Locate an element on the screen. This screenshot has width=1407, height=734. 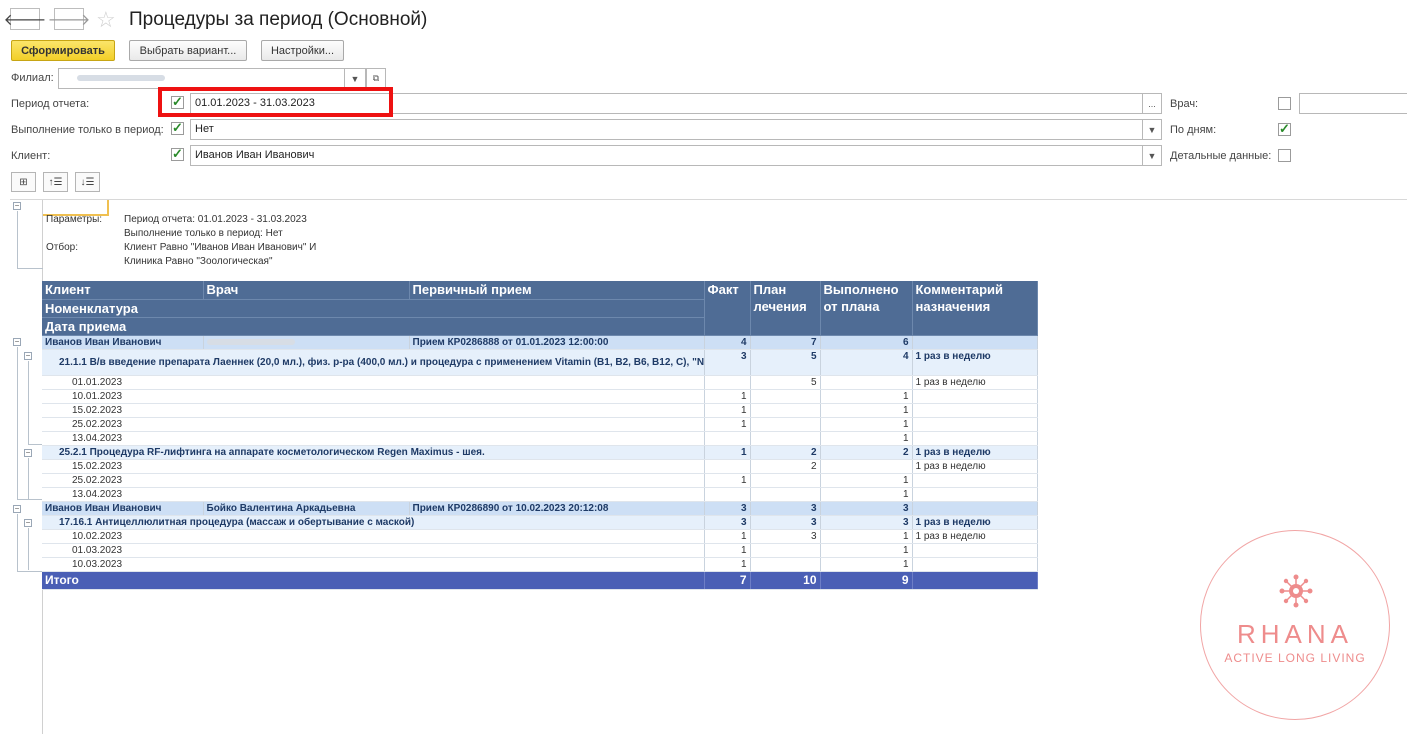
doctor-field is located at coordinates (1353, 103).